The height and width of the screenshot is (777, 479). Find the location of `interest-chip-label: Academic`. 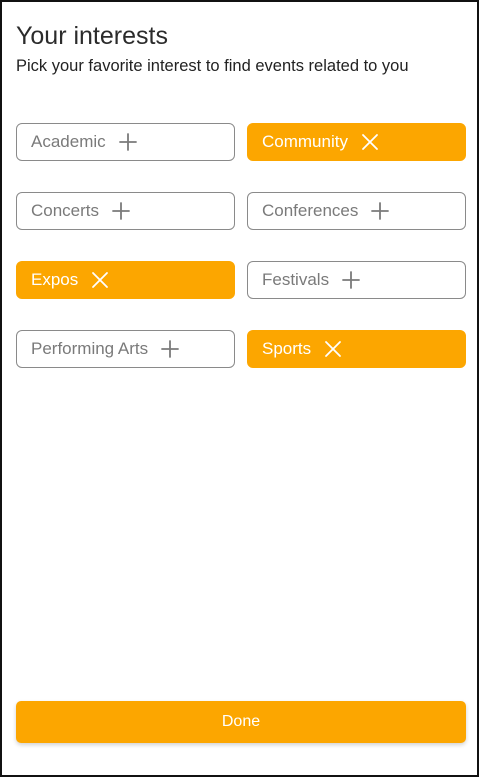

interest-chip-label: Academic is located at coordinates (68, 141).